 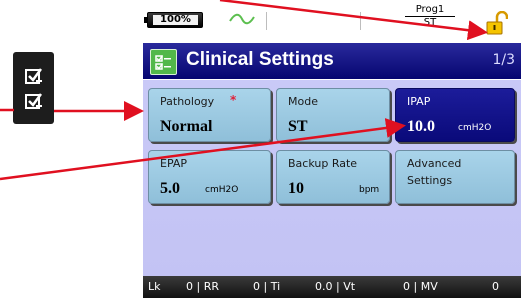 I want to click on monitor-bar: Lk 0 | RR 0 | Ti 0.0 | Vt 0 | MV 0, so click(x=332, y=287).